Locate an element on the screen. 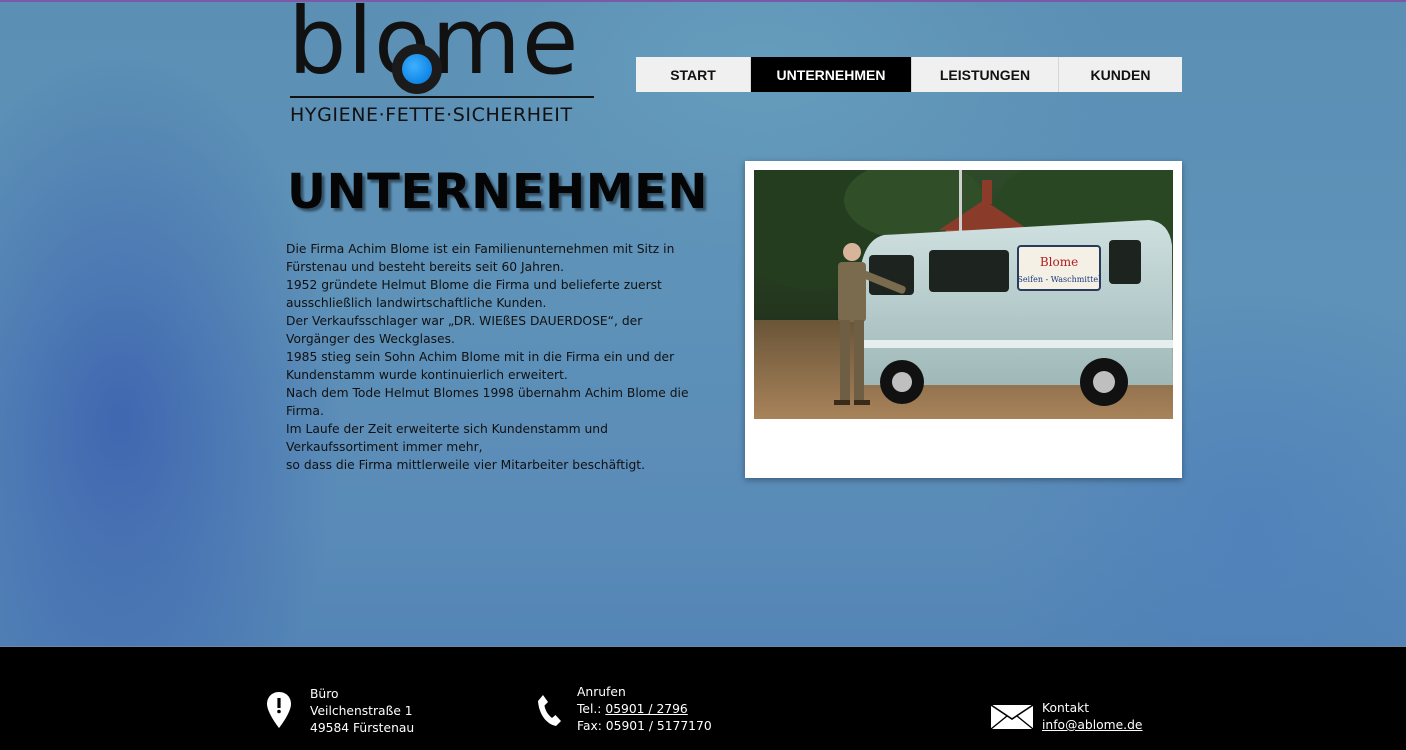  historic-van-illustration: Blome Seifen - Waschmittel is located at coordinates (963, 294).